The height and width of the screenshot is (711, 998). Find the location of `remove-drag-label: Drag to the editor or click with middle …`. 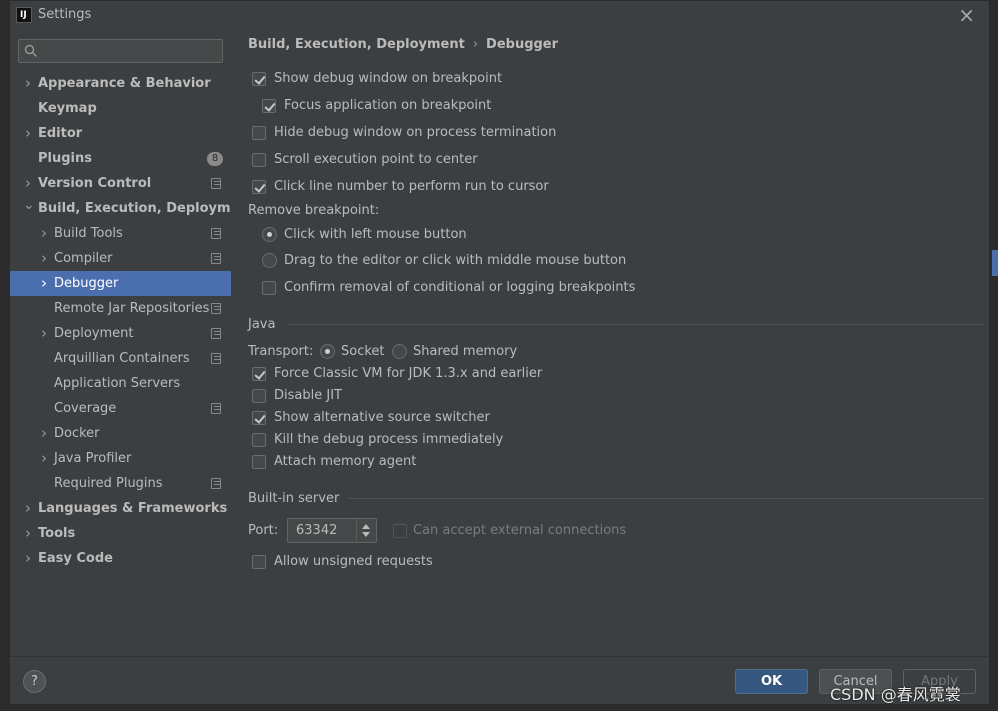

remove-drag-label: Drag to the editor or click with middle … is located at coordinates (455, 260).